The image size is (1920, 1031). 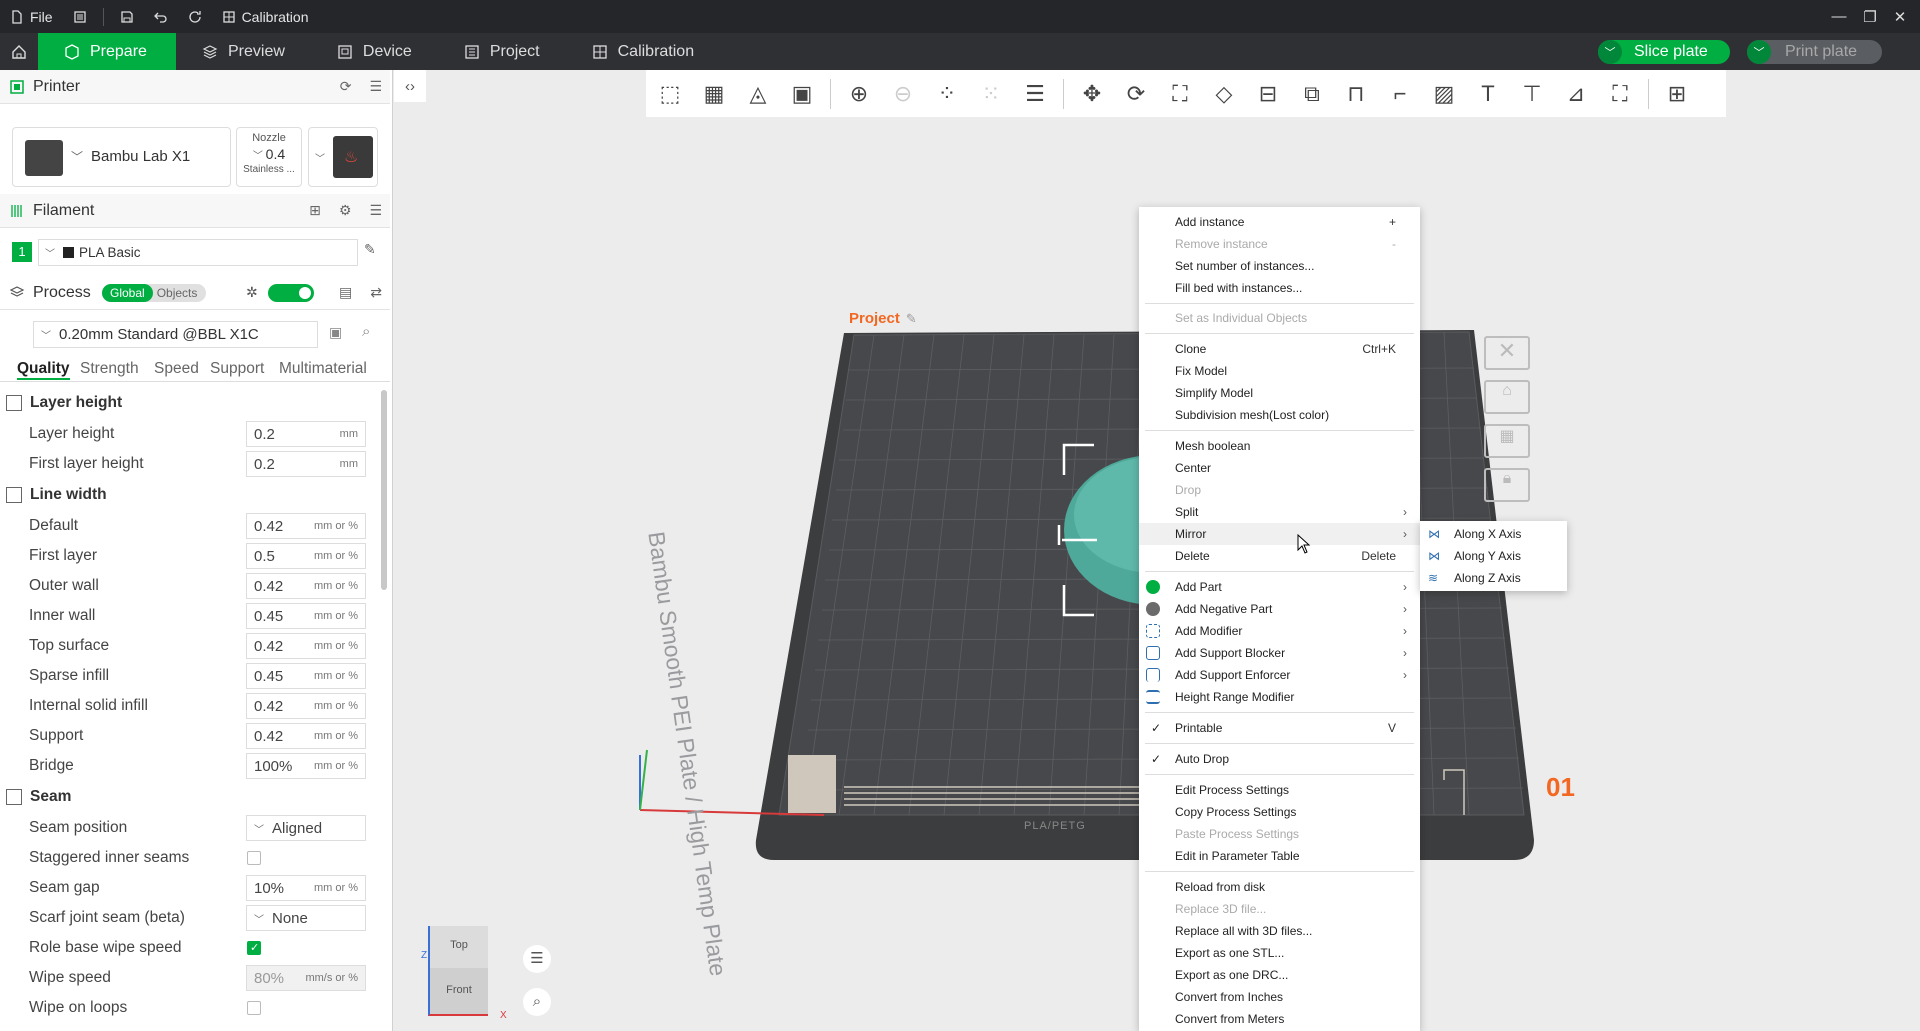 What do you see at coordinates (315, 210) in the screenshot?
I see `add-filament-icon: ⊞` at bounding box center [315, 210].